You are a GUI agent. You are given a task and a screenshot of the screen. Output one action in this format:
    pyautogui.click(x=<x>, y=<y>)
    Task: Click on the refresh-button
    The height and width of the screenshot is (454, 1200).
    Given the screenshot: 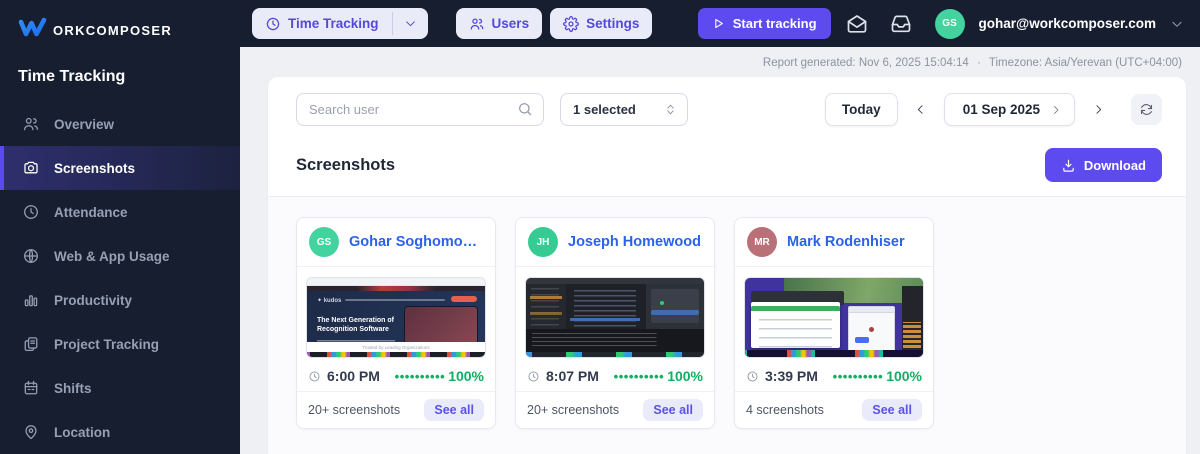 What is the action you would take?
    pyautogui.click(x=1146, y=109)
    